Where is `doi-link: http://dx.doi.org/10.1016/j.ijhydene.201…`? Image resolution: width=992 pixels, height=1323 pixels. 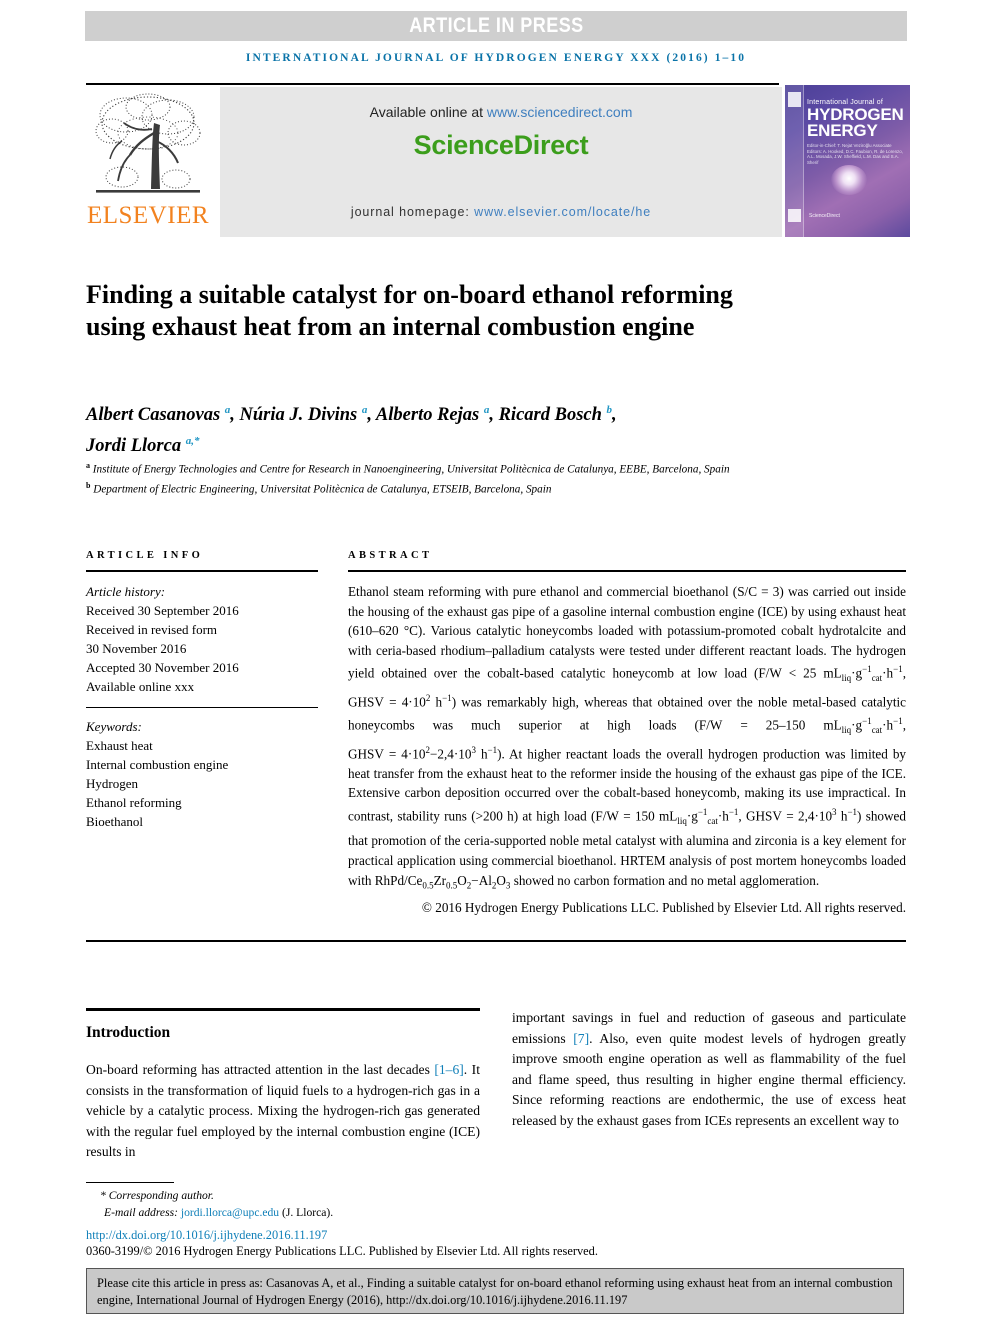 doi-link: http://dx.doi.org/10.1016/j.ijhydene.201… is located at coordinates (206, 1235).